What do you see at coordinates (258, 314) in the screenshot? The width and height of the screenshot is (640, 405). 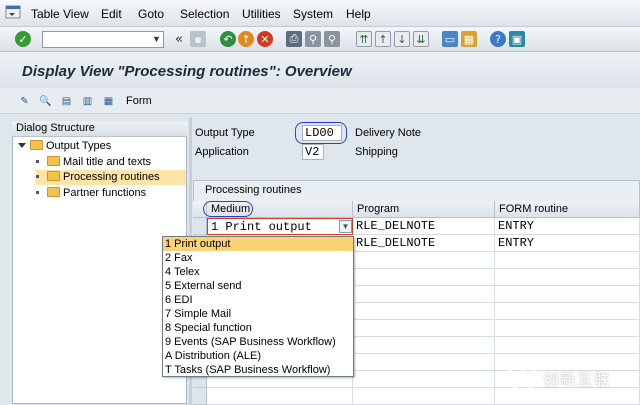 I see `dropdown-option: 7 Simple Mail` at bounding box center [258, 314].